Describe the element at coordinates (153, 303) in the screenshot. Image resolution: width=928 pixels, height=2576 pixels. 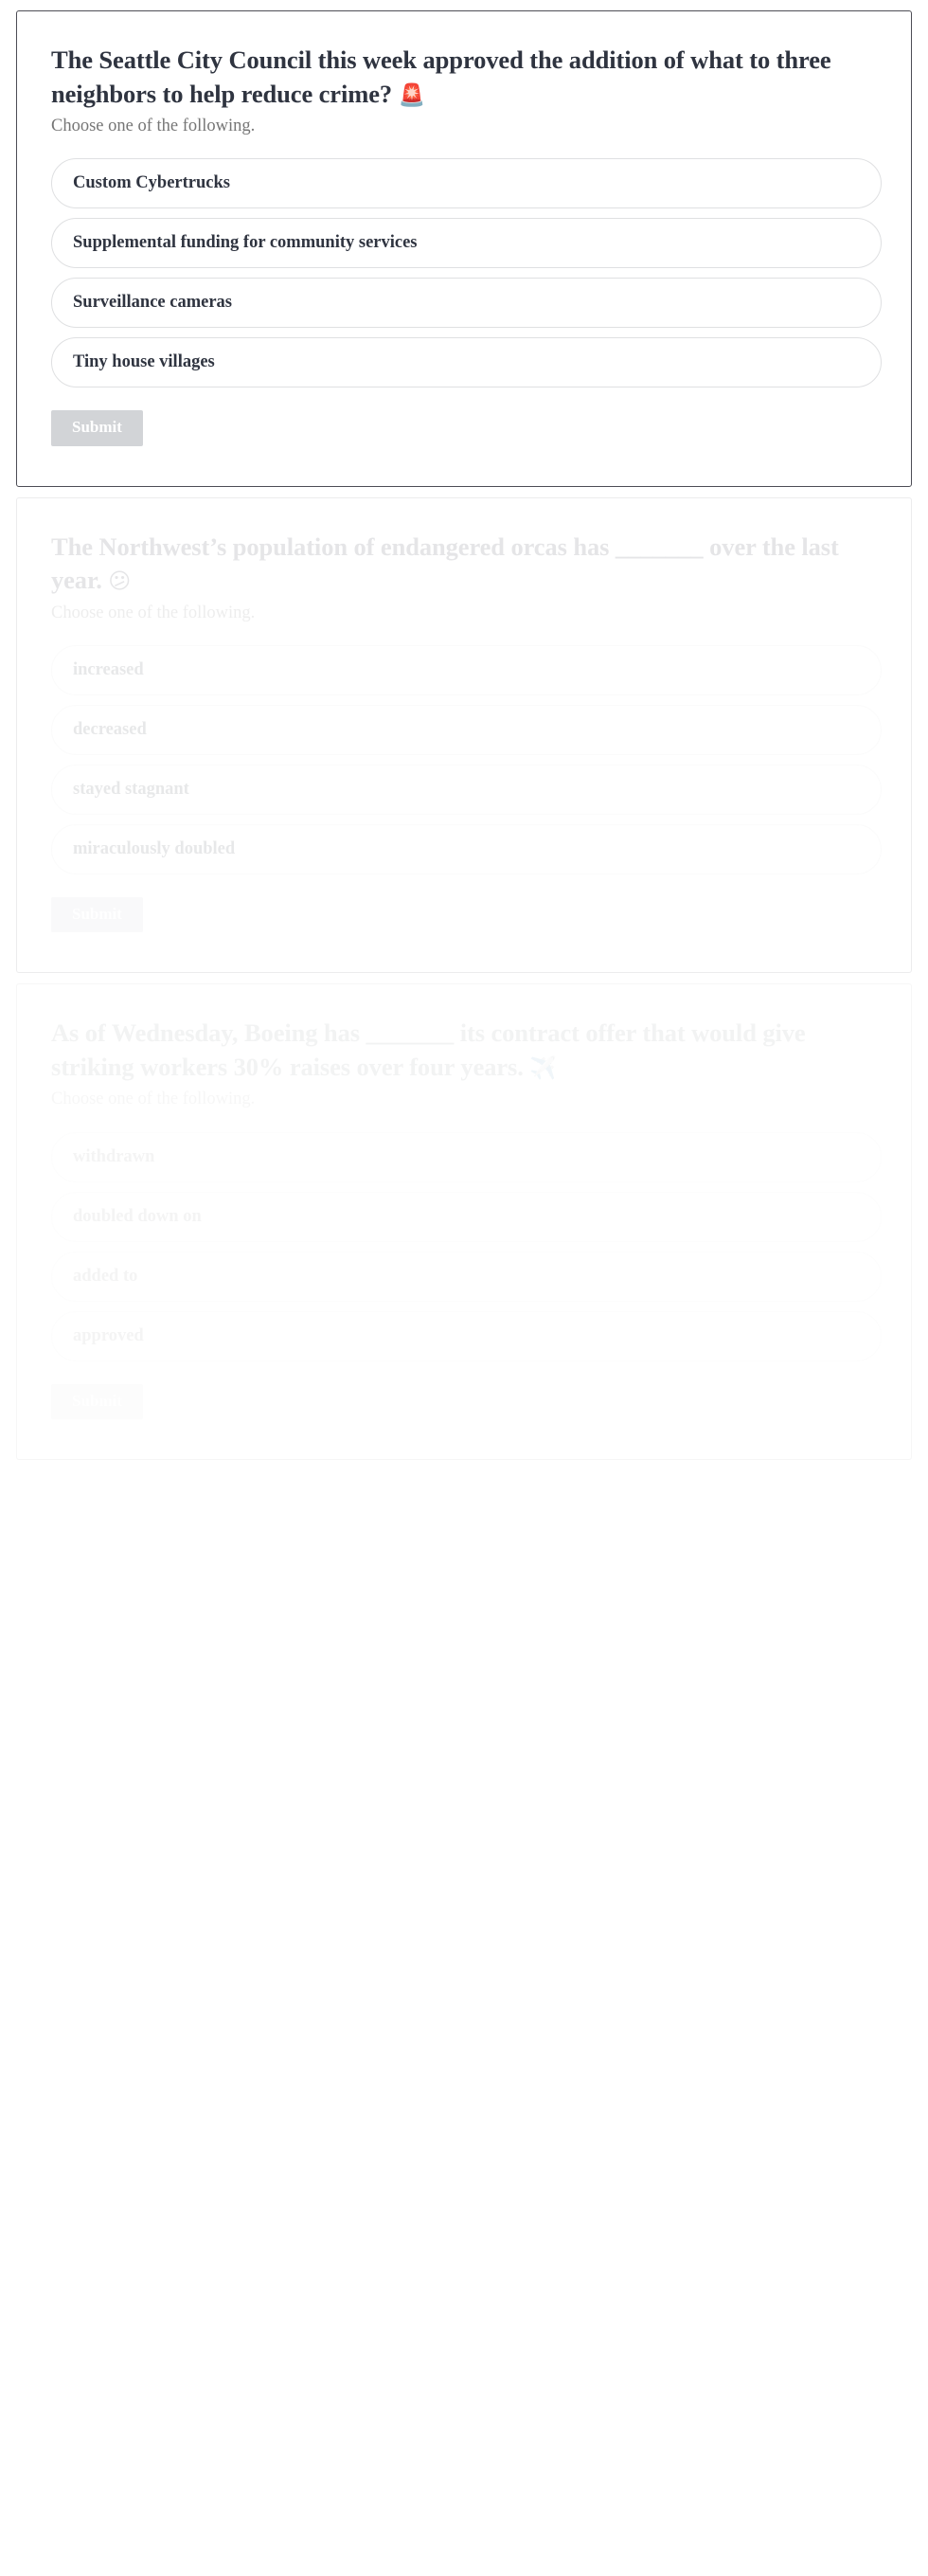
I see `option-label: Surveillance cameras` at that location.